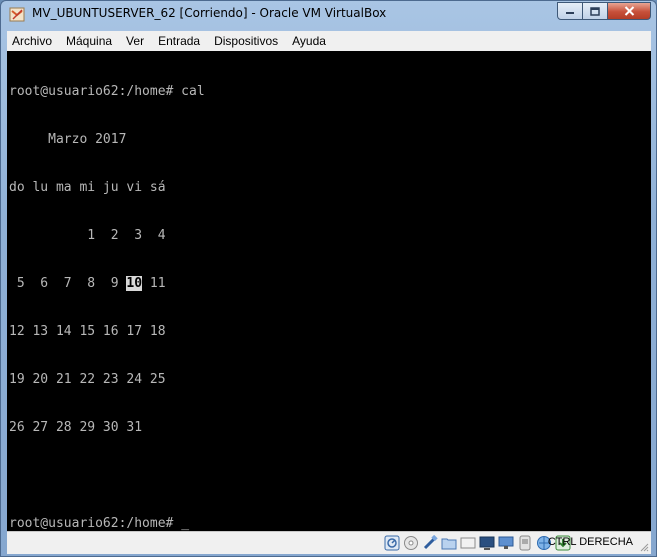 The image size is (657, 557). What do you see at coordinates (590, 542) in the screenshot?
I see `host-key-label: CTRL DERECHA` at bounding box center [590, 542].